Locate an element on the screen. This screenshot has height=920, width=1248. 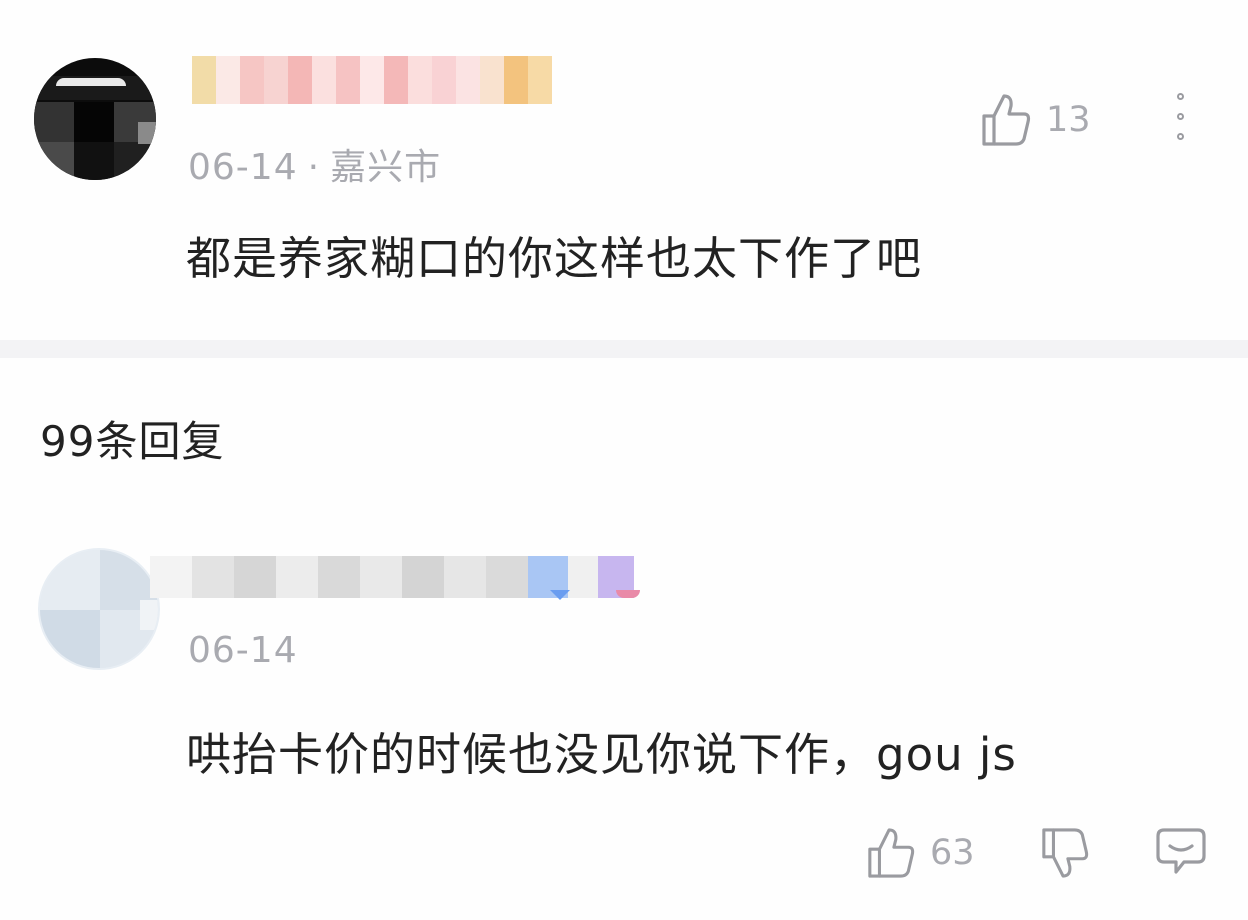
badge-arrow-blue is located at coordinates (560, 595).